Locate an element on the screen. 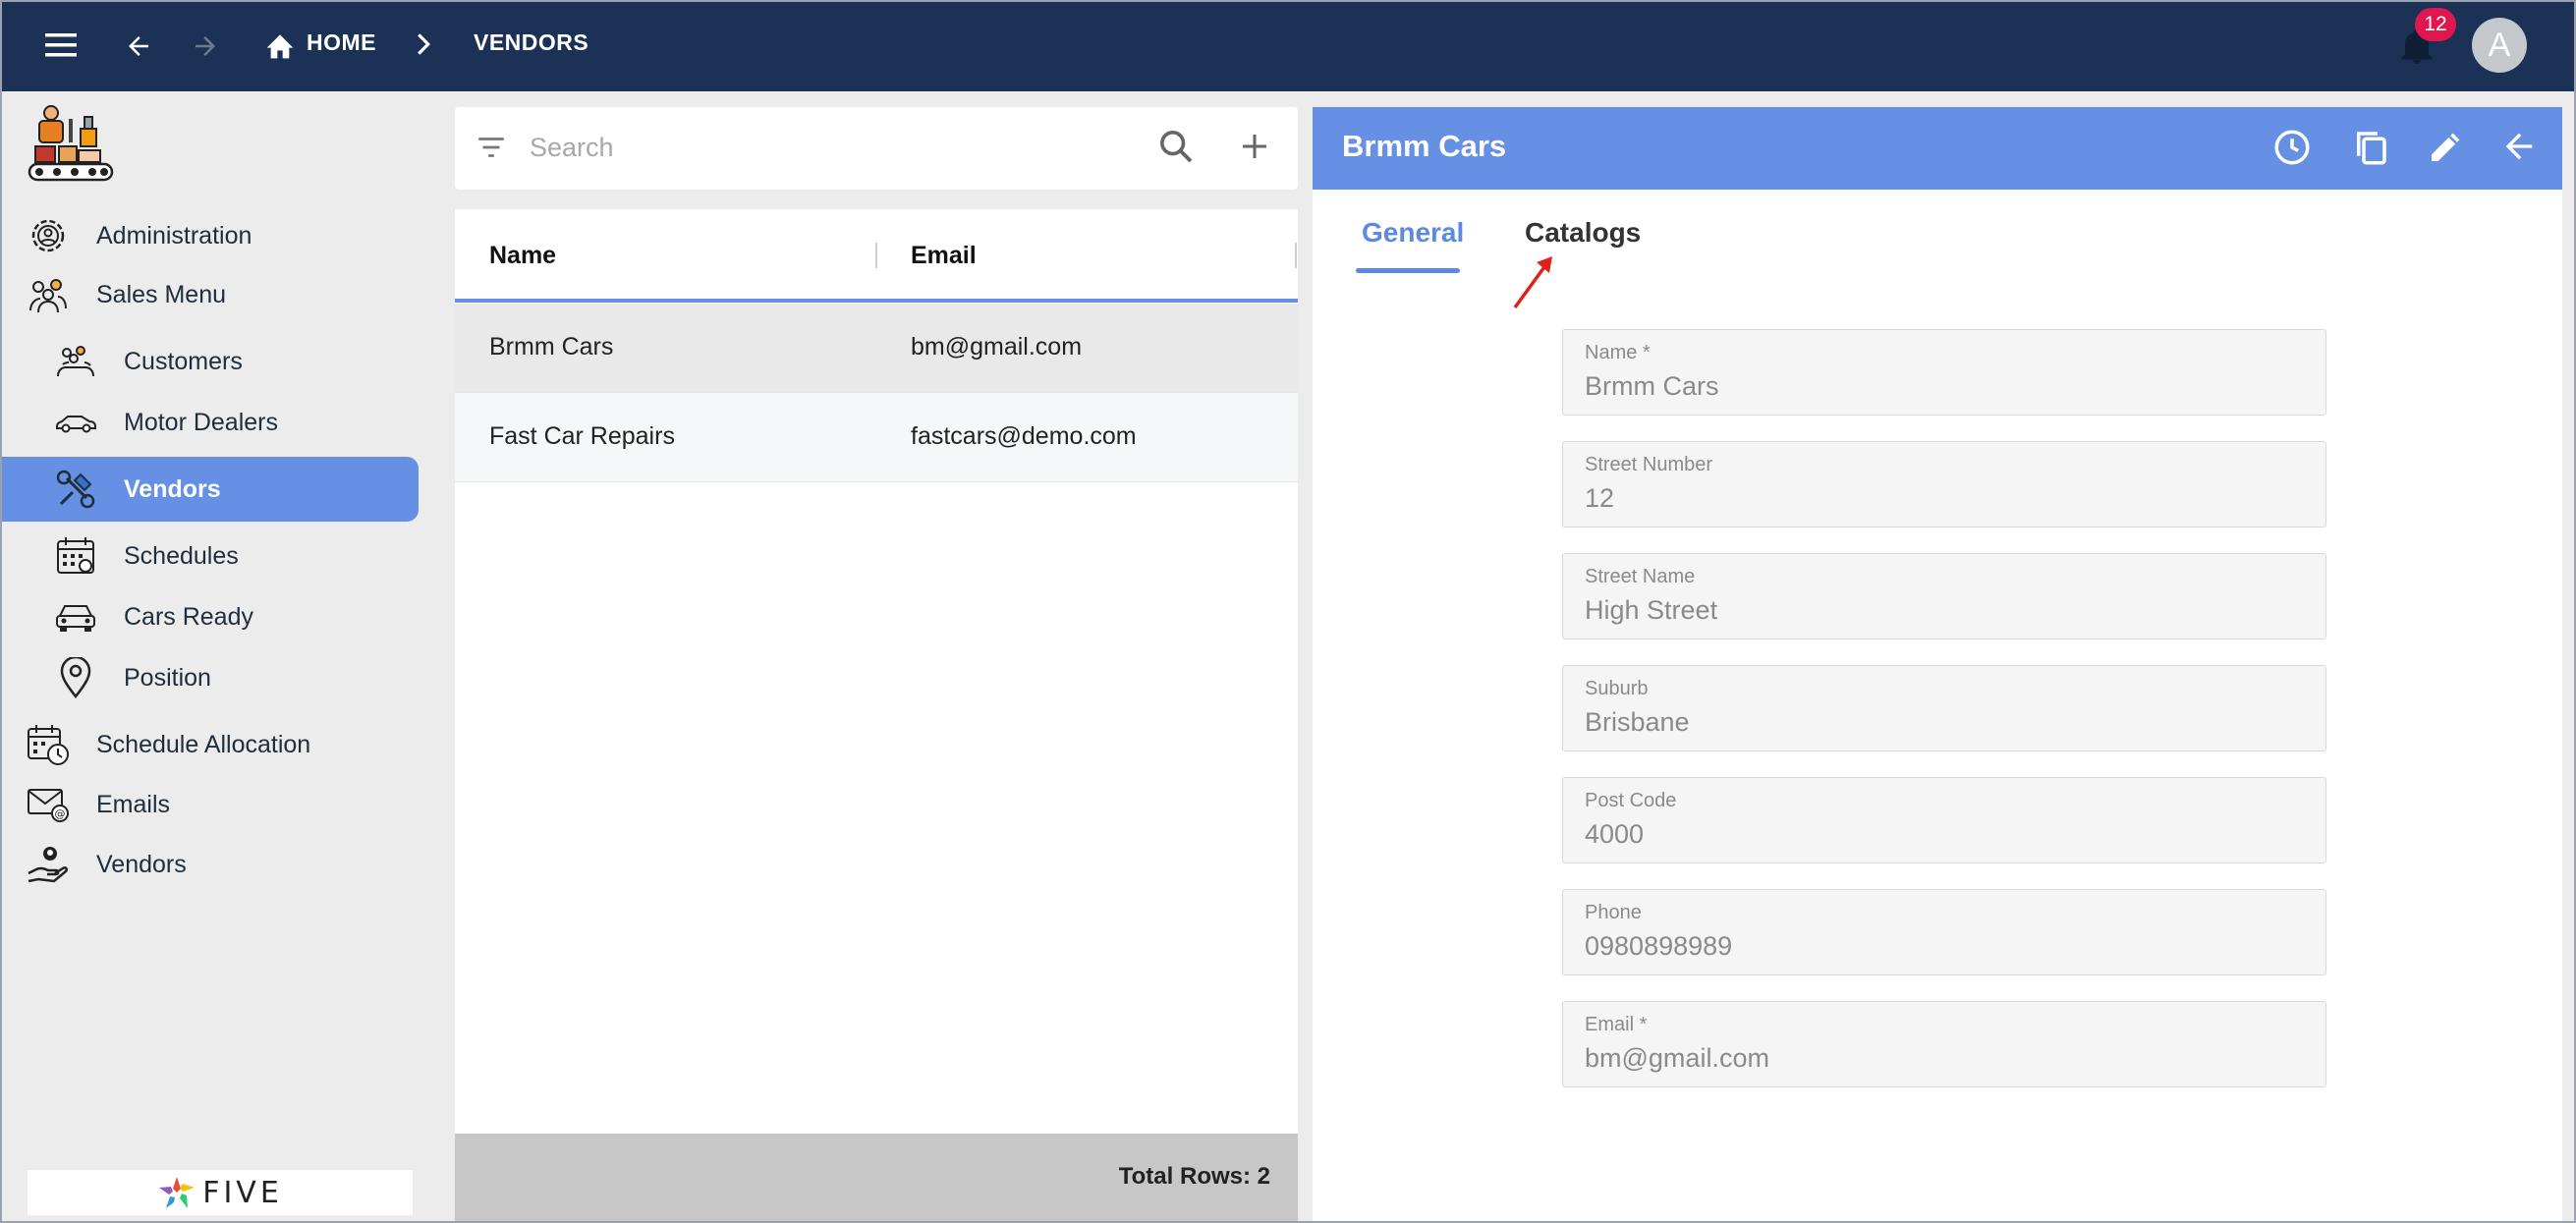 Image resolution: width=2576 pixels, height=1223 pixels. street-number-field: Street Number 12 is located at coordinates (1944, 484).